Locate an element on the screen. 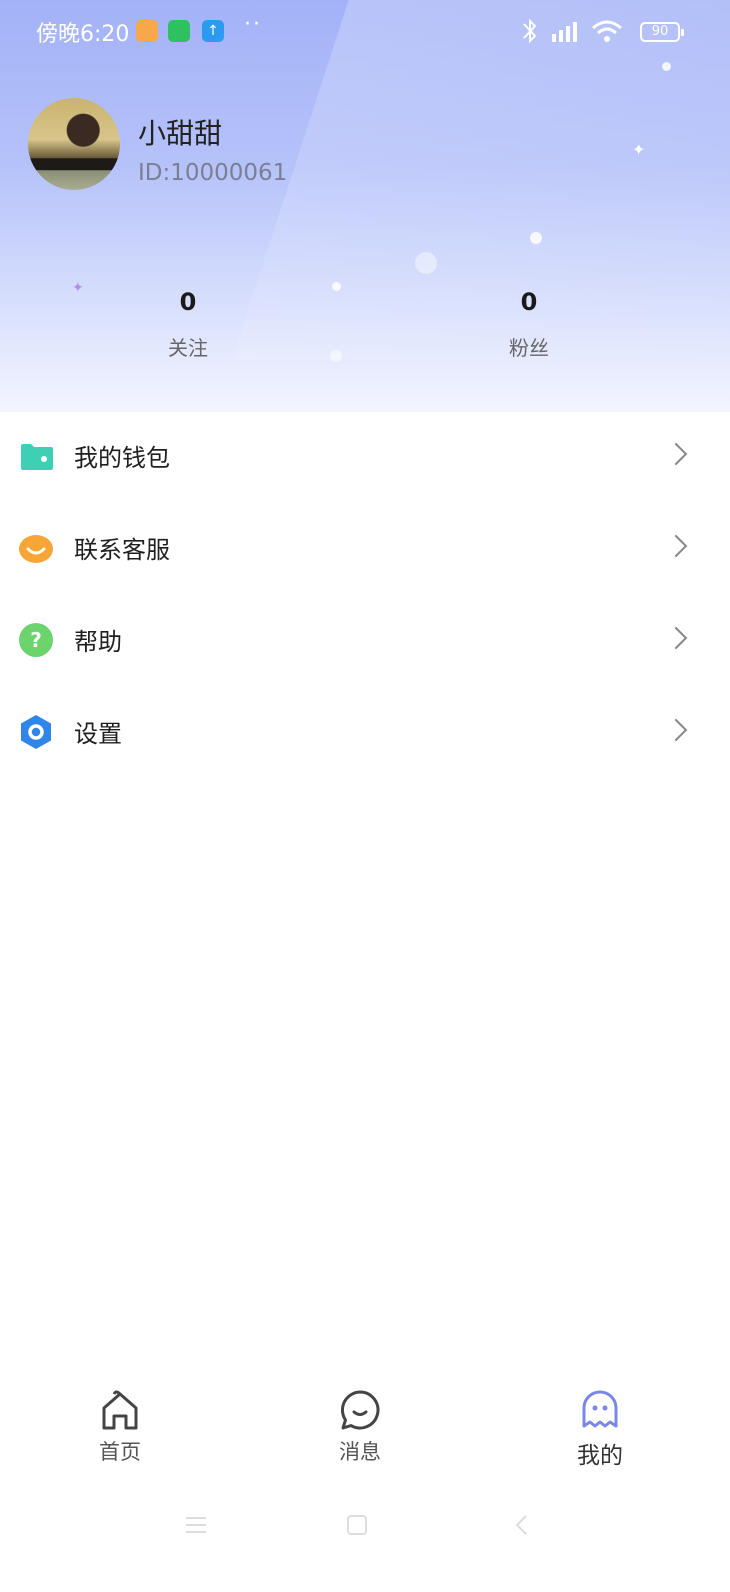  customer-service-icon is located at coordinates (36, 549).